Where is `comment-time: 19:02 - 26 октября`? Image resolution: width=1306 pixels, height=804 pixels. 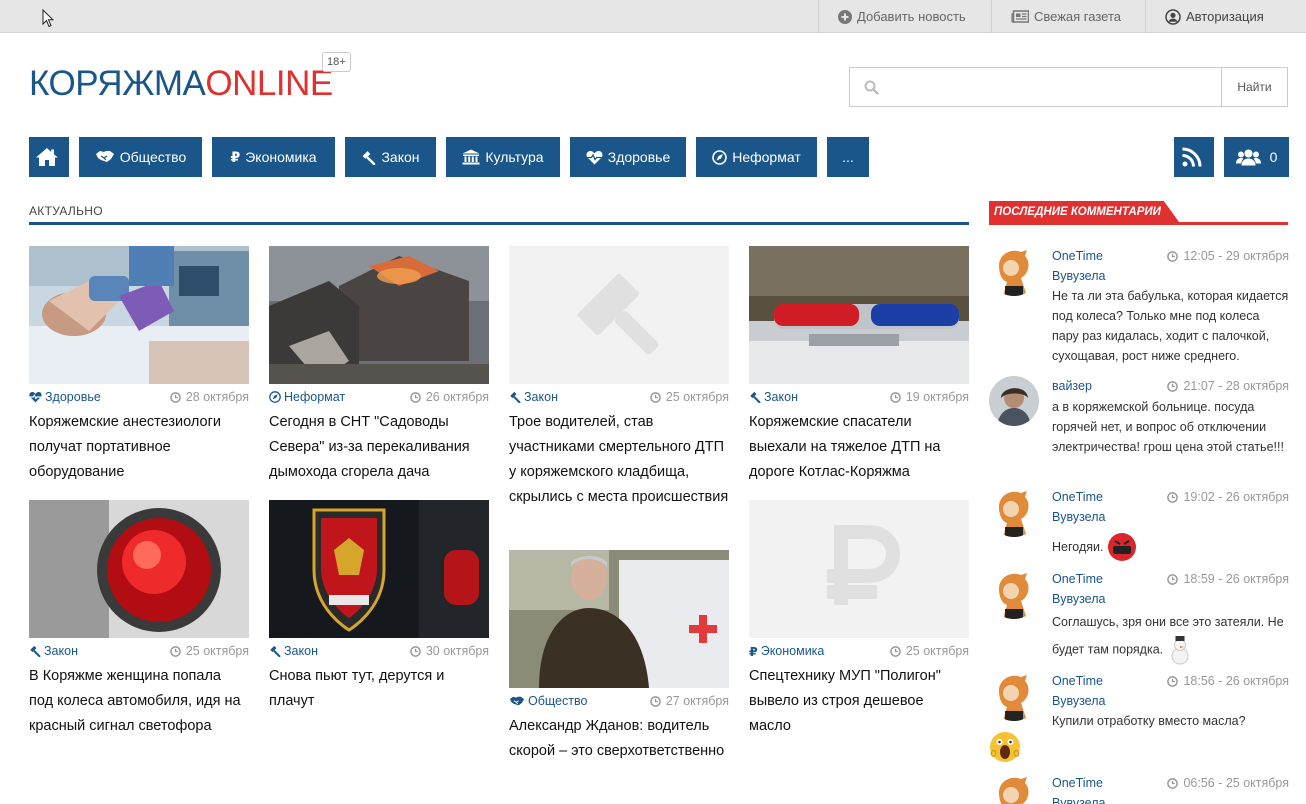 comment-time: 19:02 - 26 октября is located at coordinates (1228, 497).